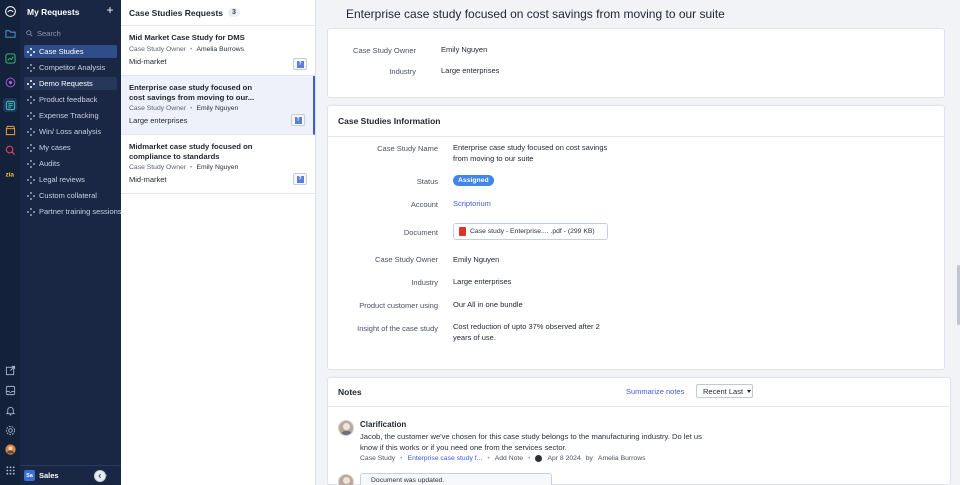 This screenshot has width=960, height=485. Describe the element at coordinates (70, 163) in the screenshot. I see `sidebar-item-audits: Audits` at that location.